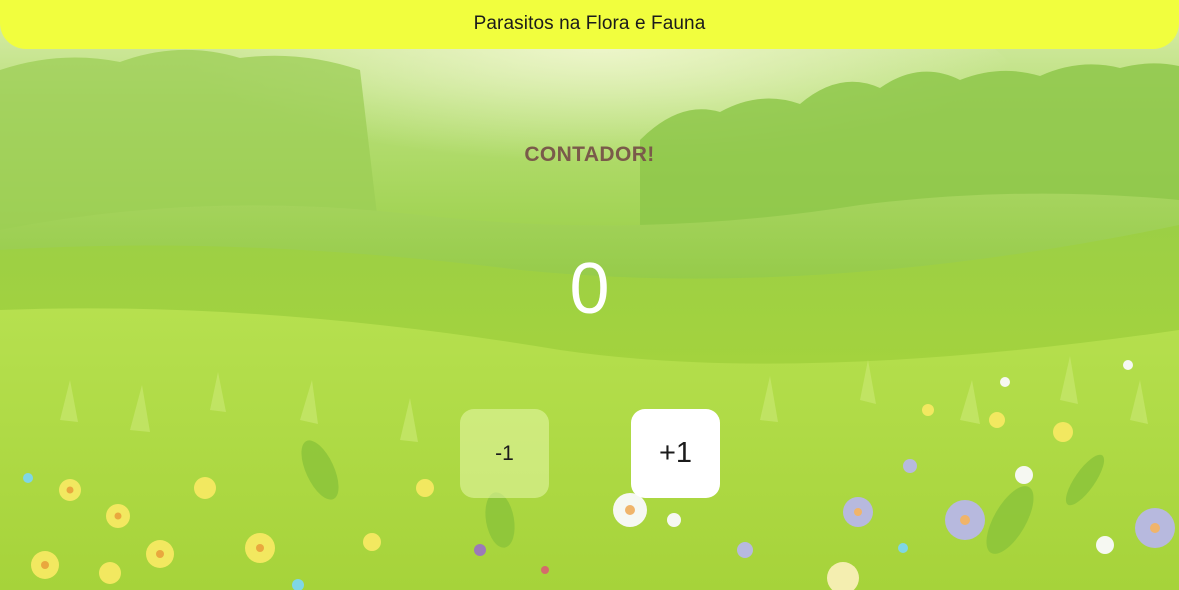 The width and height of the screenshot is (1179, 590). Describe the element at coordinates (589, 289) in the screenshot. I see `counter-value: 0` at that location.